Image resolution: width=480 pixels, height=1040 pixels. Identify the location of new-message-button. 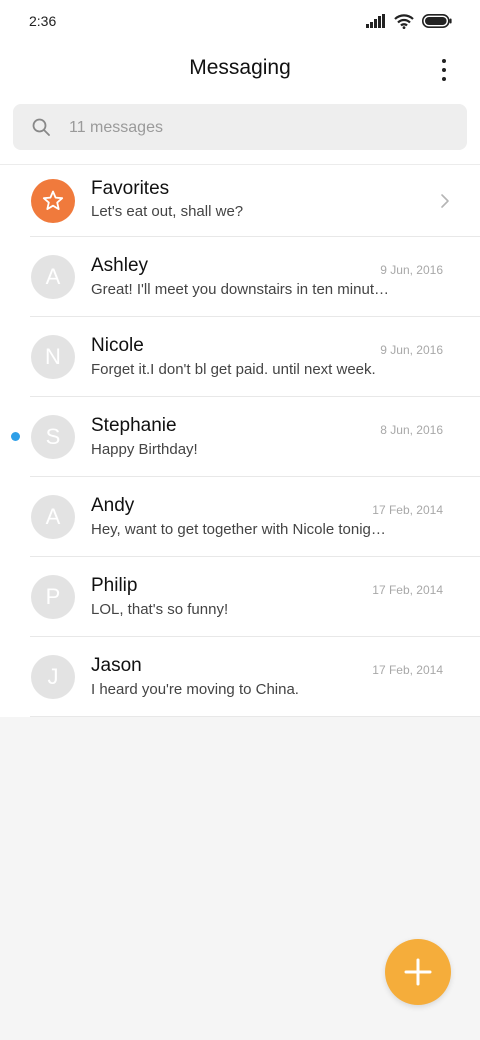
(418, 972).